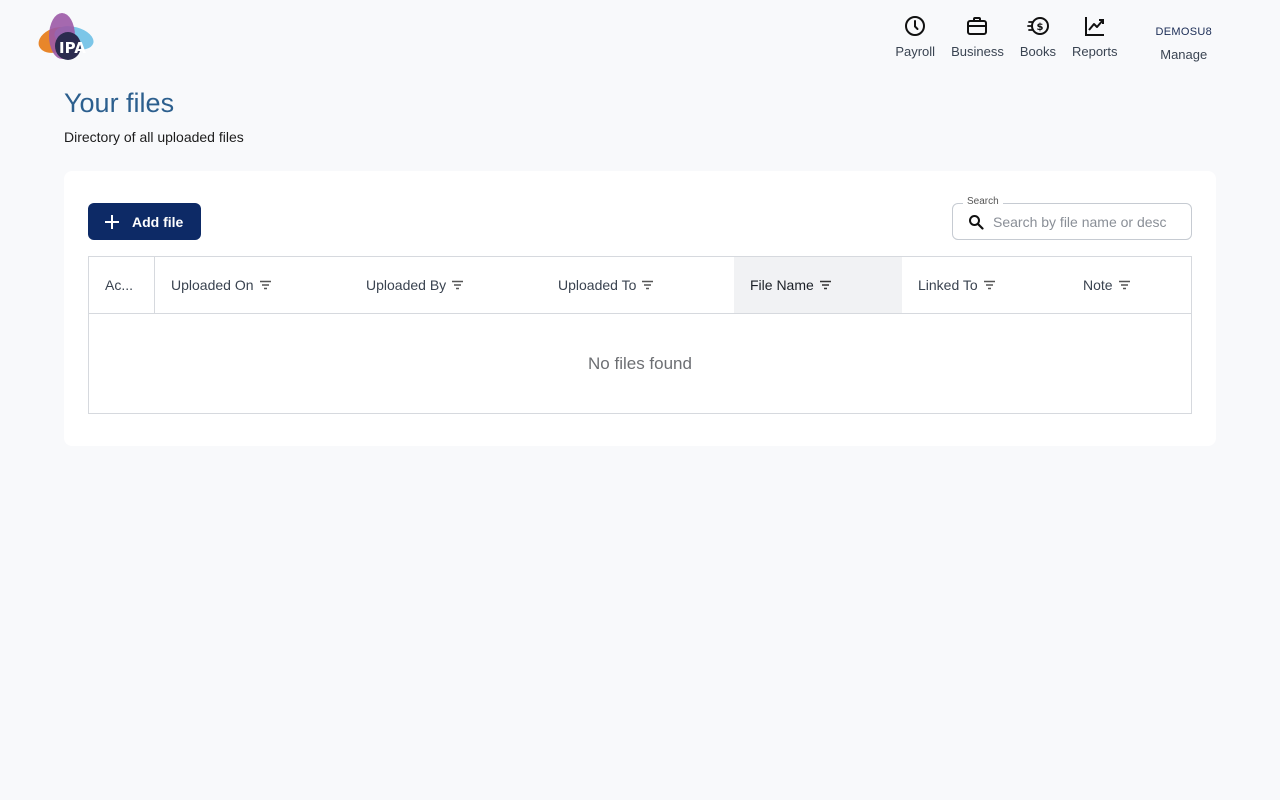  What do you see at coordinates (976, 222) in the screenshot?
I see `search-icon` at bounding box center [976, 222].